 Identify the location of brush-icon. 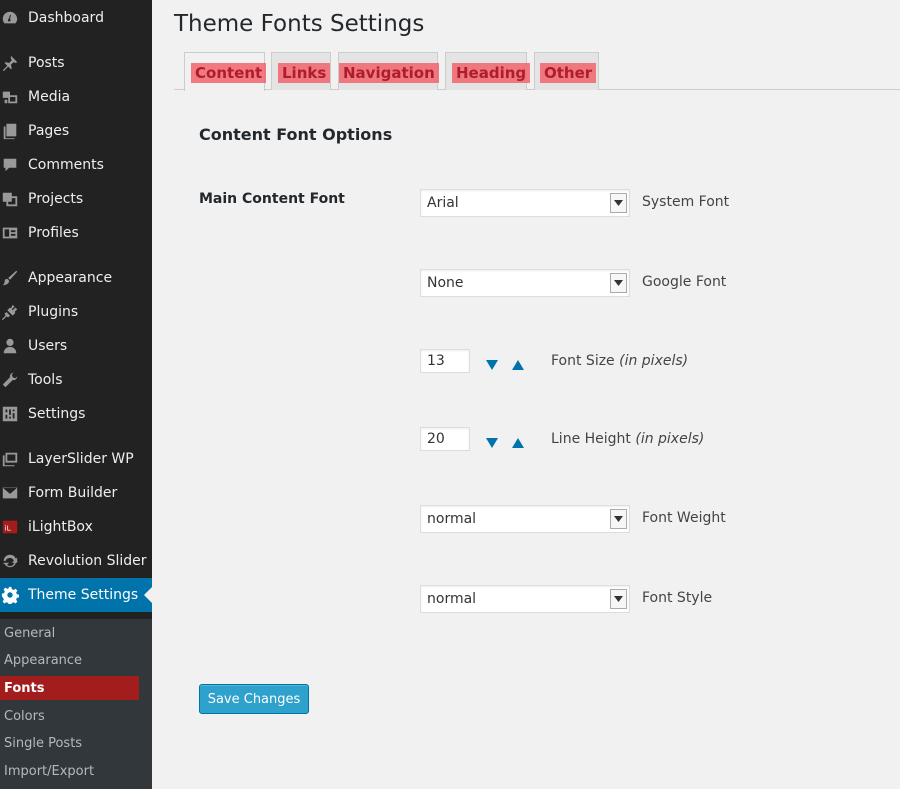
(10, 278).